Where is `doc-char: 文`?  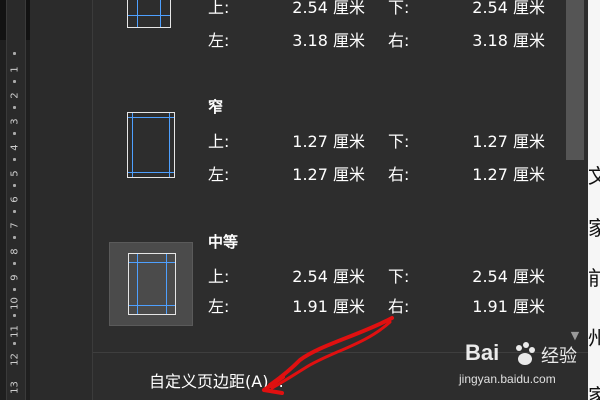
doc-char: 文 is located at coordinates (594, 176).